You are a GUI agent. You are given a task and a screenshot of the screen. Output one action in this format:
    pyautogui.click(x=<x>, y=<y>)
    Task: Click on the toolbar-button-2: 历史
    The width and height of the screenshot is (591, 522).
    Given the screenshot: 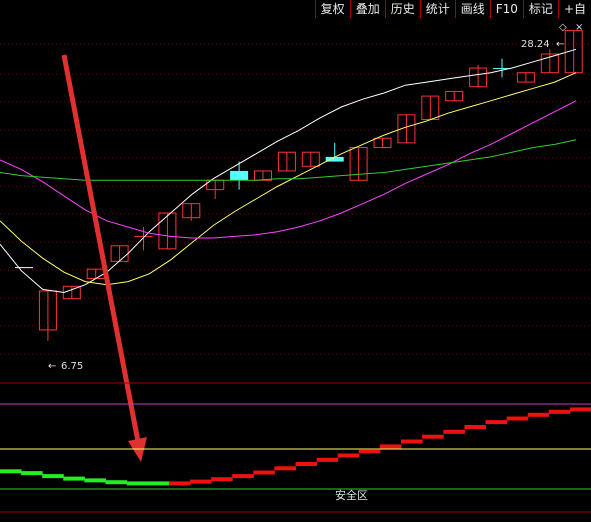 What is the action you would take?
    pyautogui.click(x=402, y=9)
    